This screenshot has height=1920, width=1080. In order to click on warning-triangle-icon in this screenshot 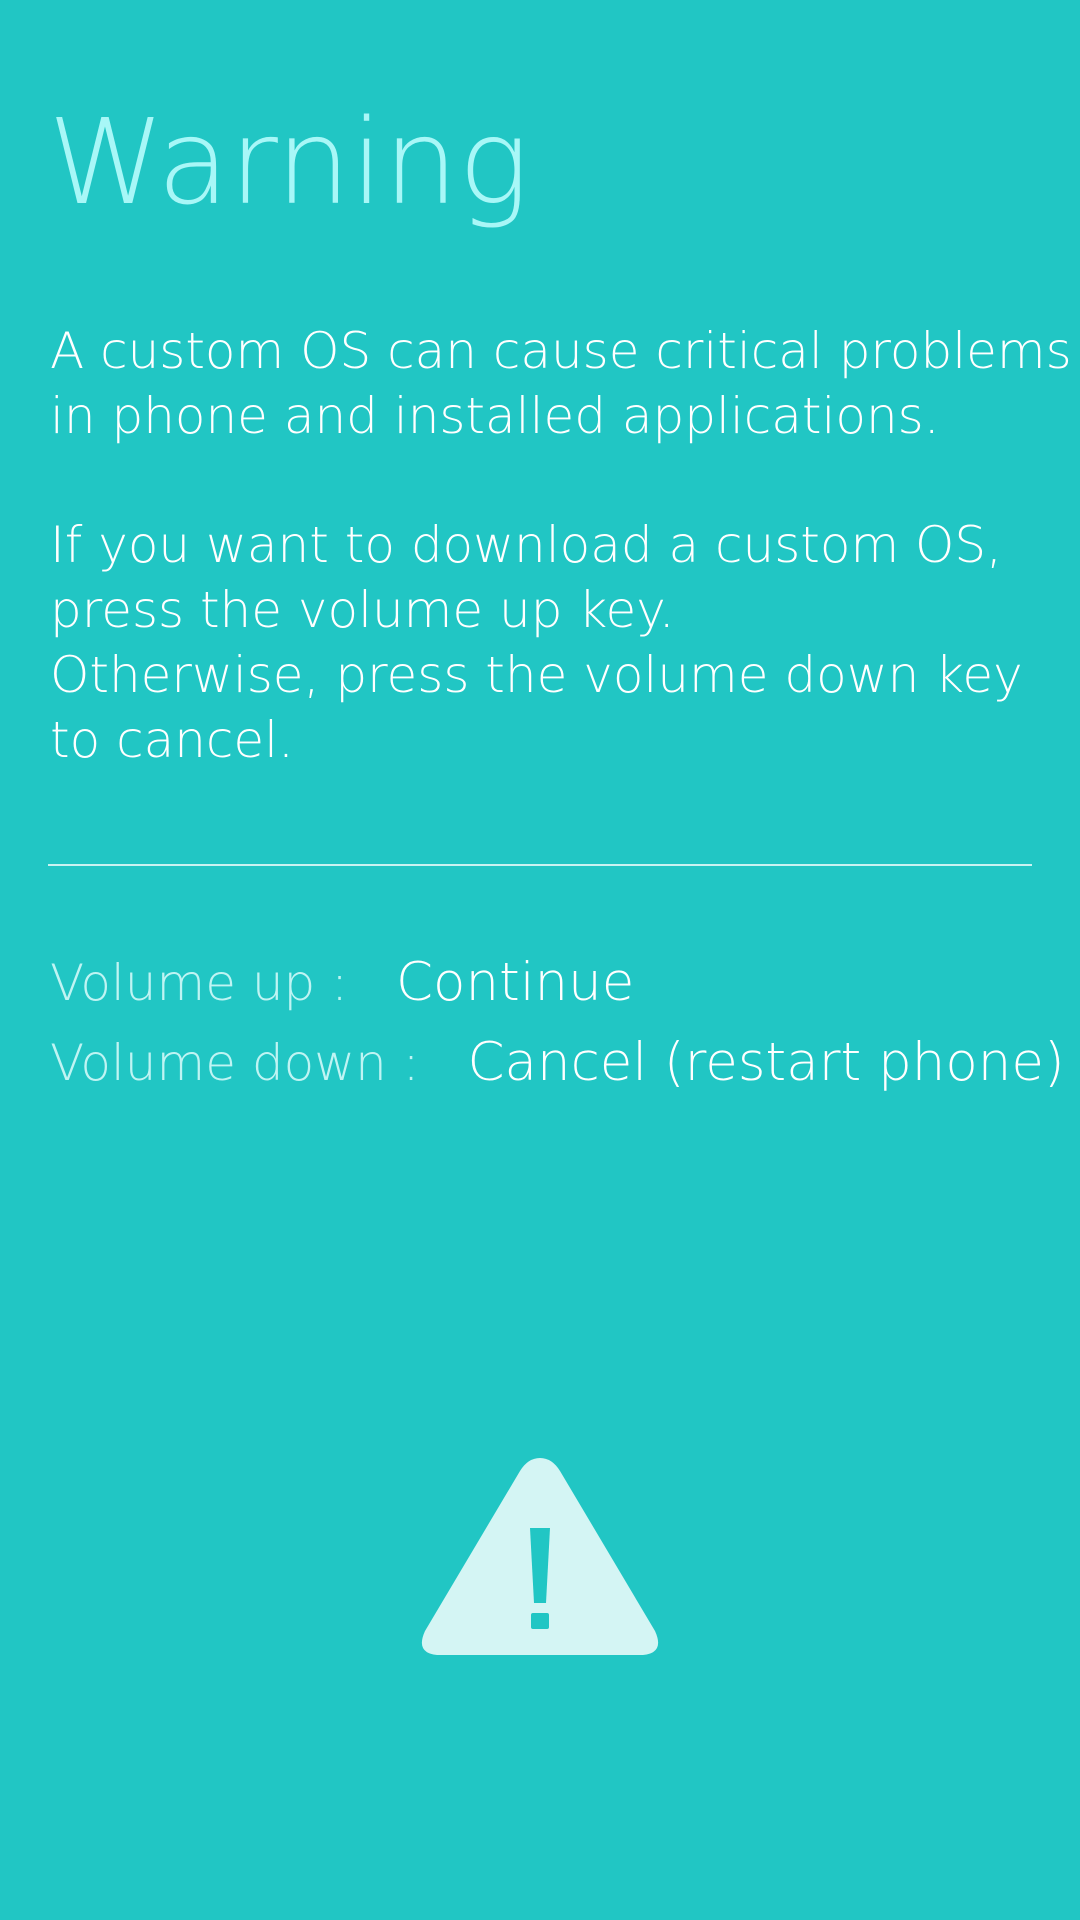, I will do `click(540, 1556)`.